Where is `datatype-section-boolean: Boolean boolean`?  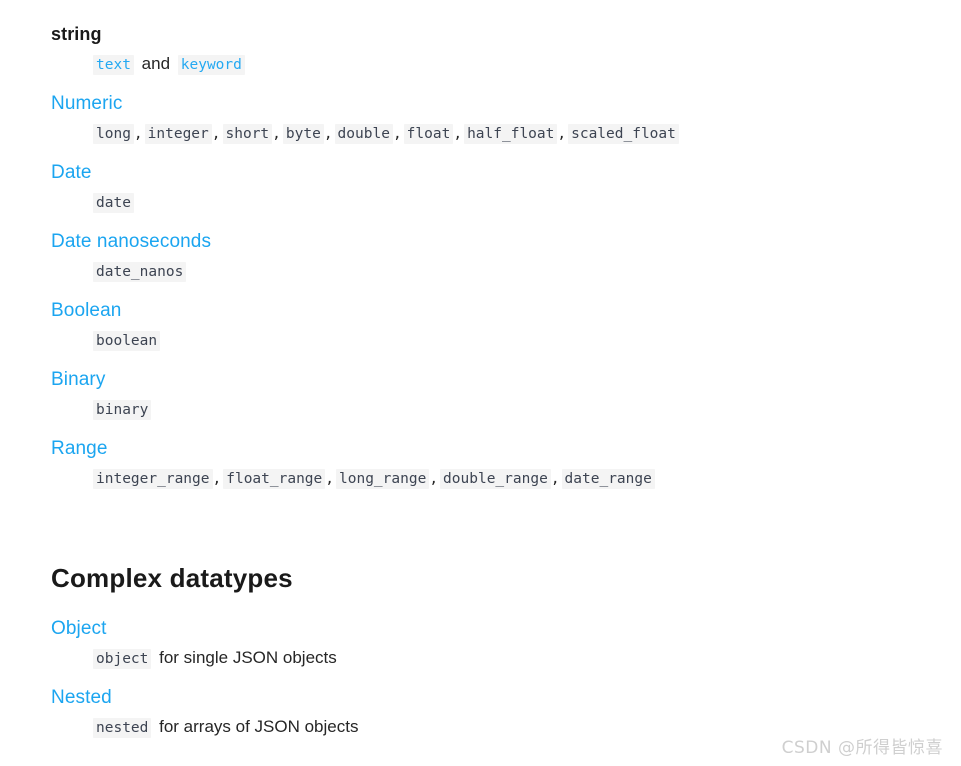
datatype-section-boolean: Boolean boolean is located at coordinates (481, 325).